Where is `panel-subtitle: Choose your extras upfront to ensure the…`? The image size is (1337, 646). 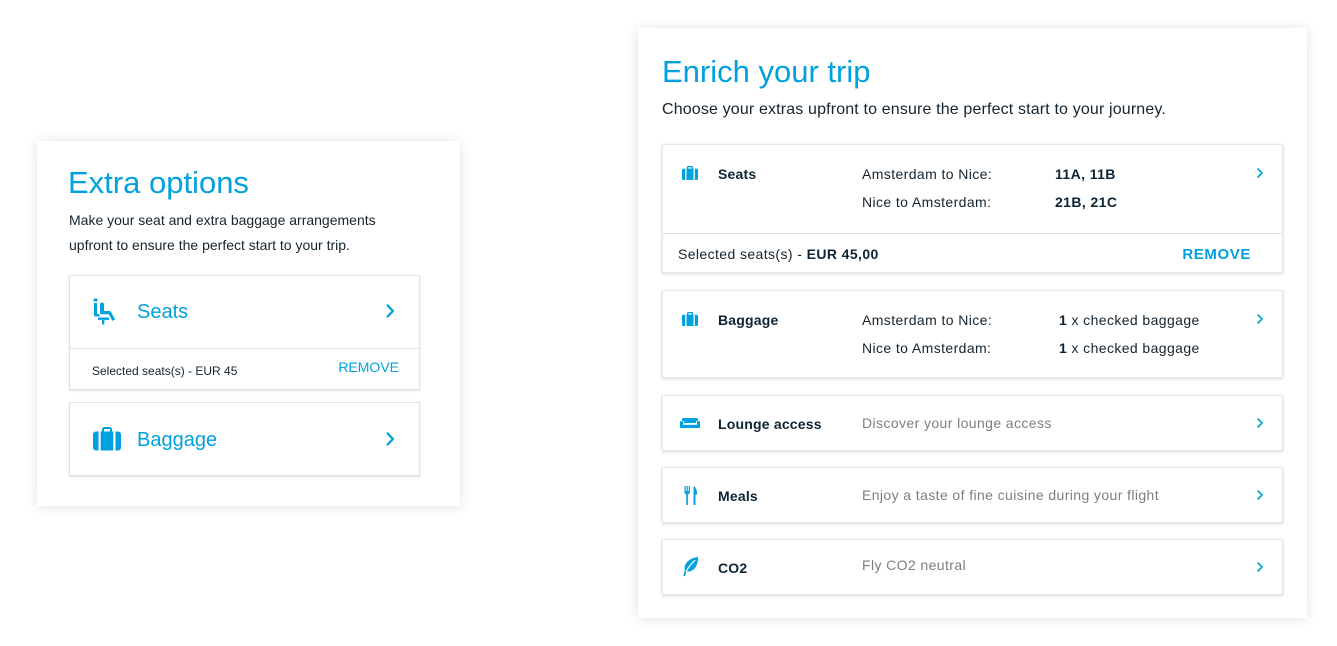 panel-subtitle: Choose your extras upfront to ensure the… is located at coordinates (914, 109).